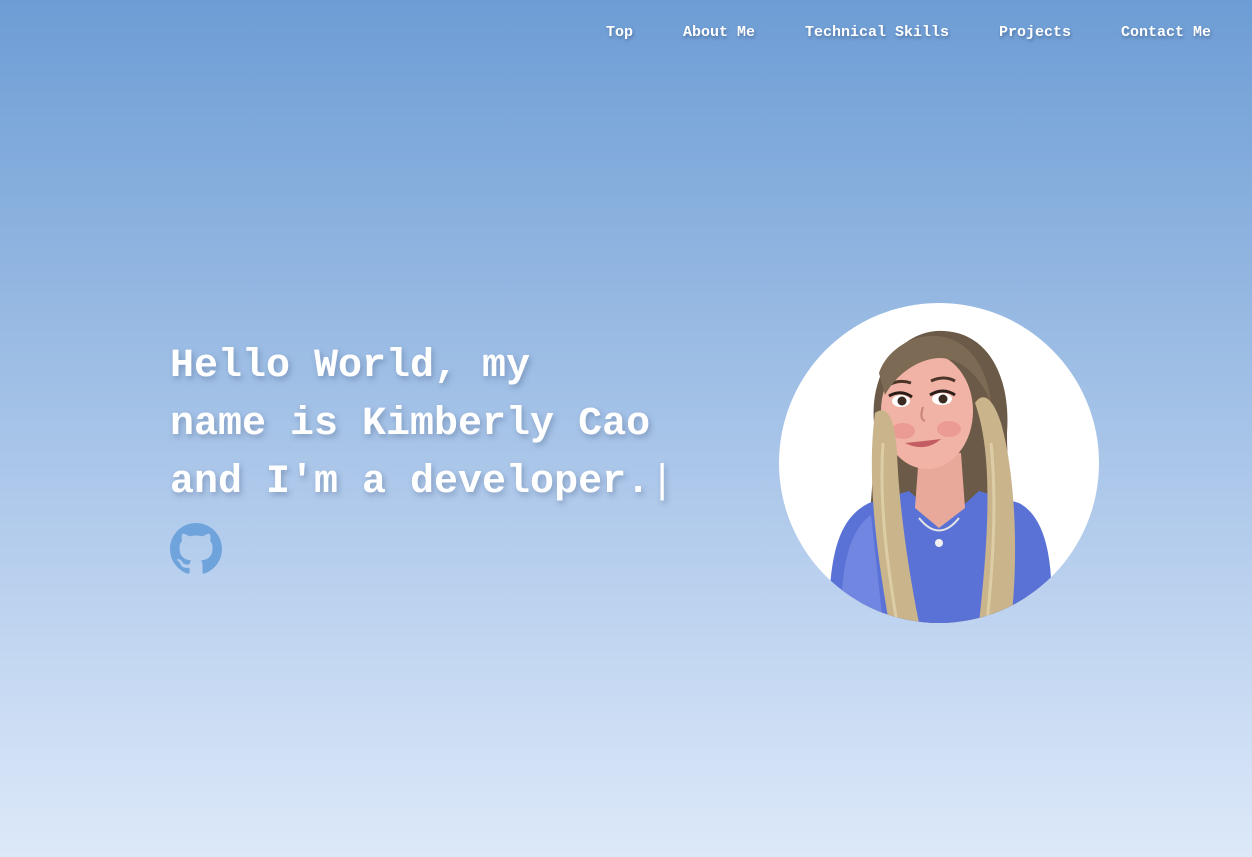  Describe the element at coordinates (719, 32) in the screenshot. I see `nav-link-about-me: About Me` at that location.